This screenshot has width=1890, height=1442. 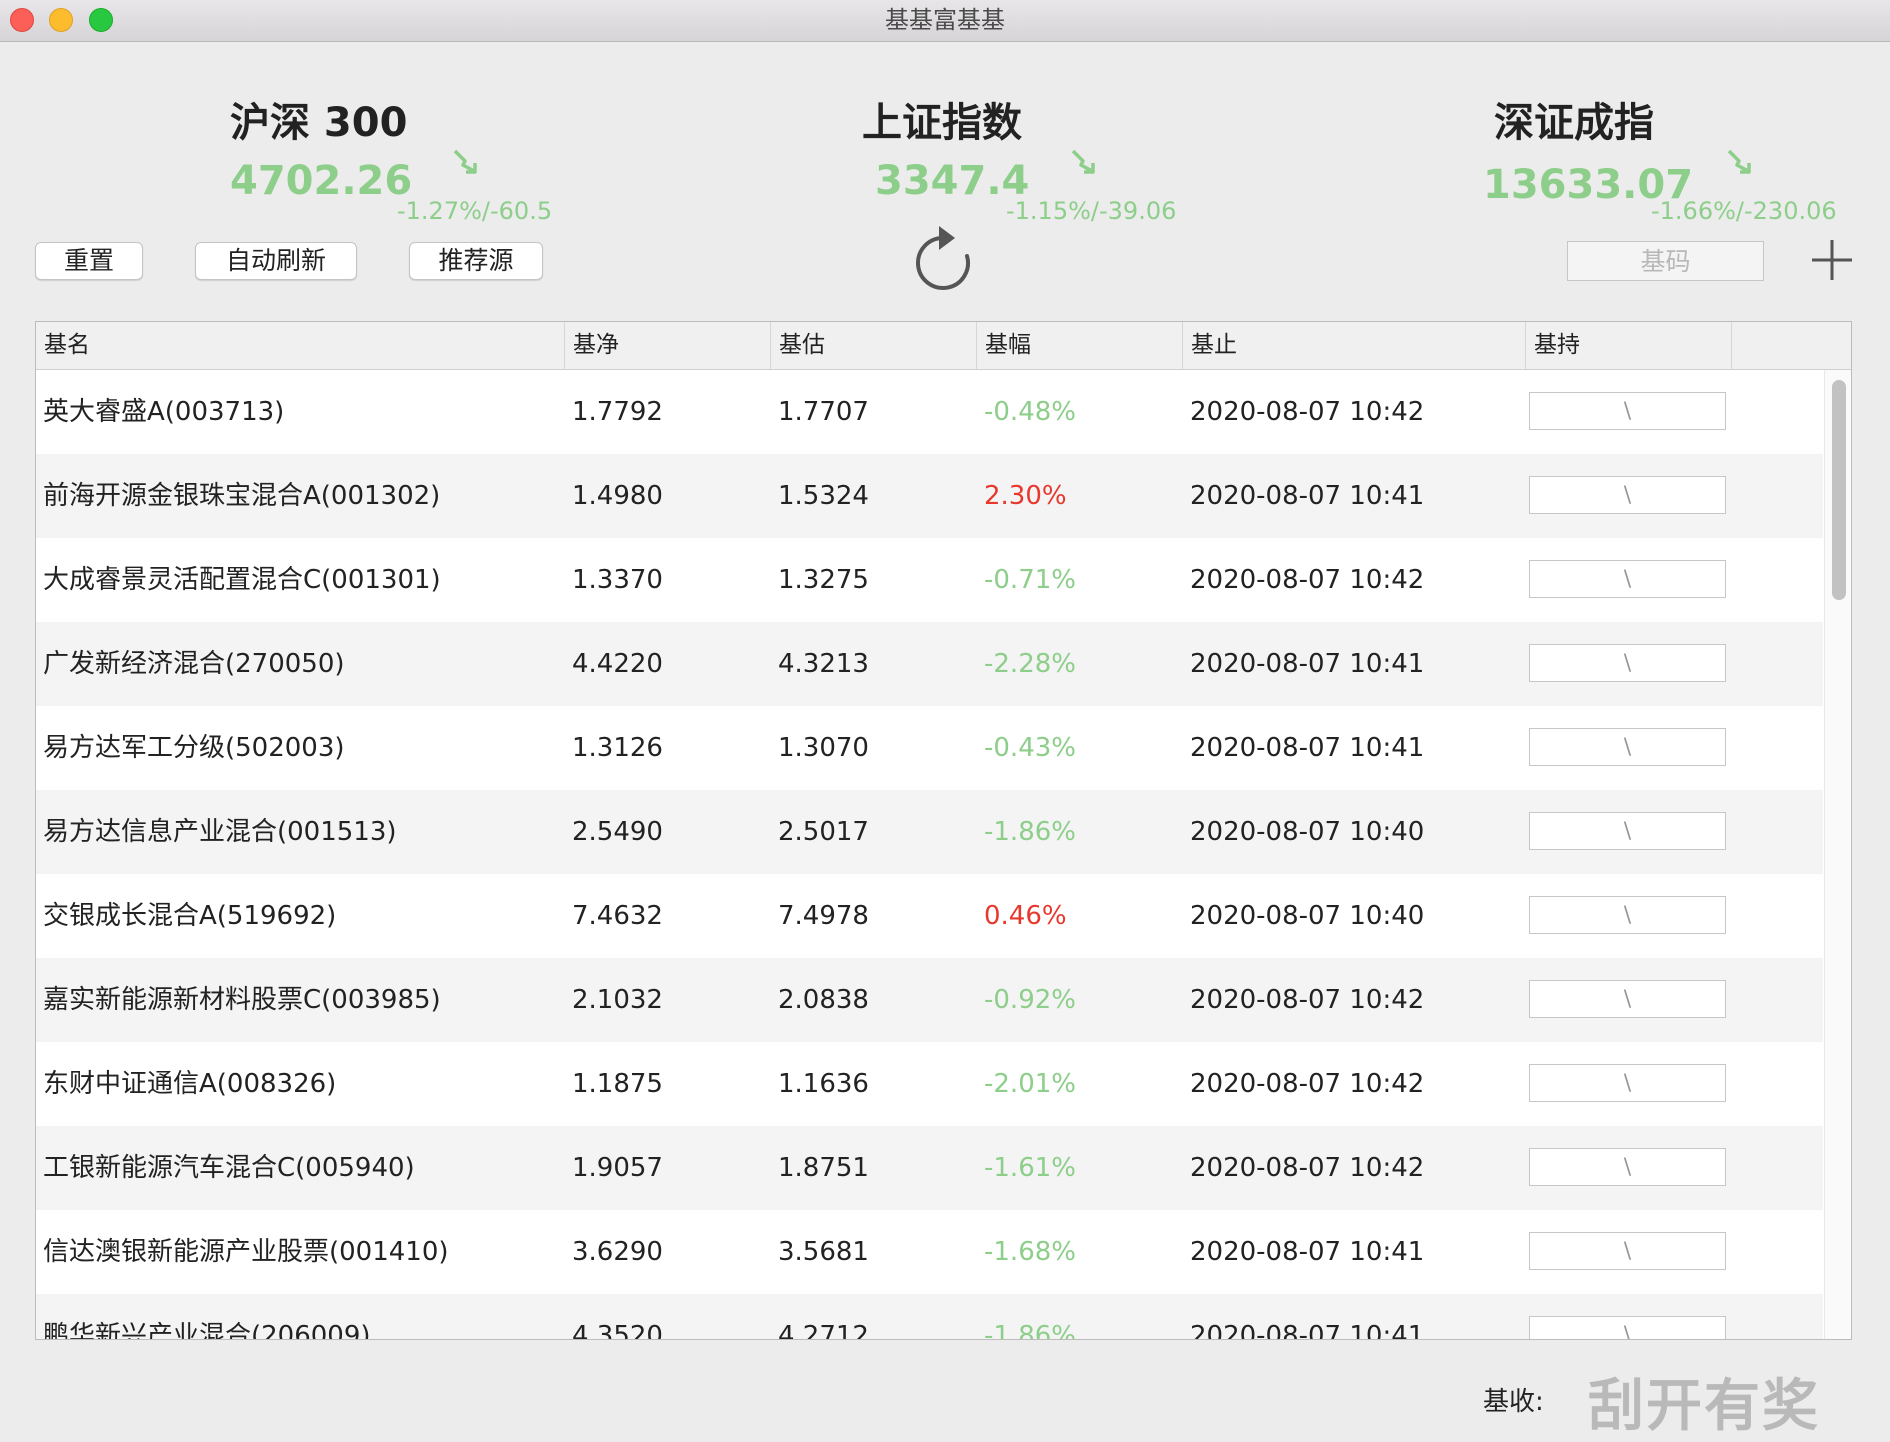 What do you see at coordinates (1025, 916) in the screenshot?
I see `fund-change-cell: 0.46%` at bounding box center [1025, 916].